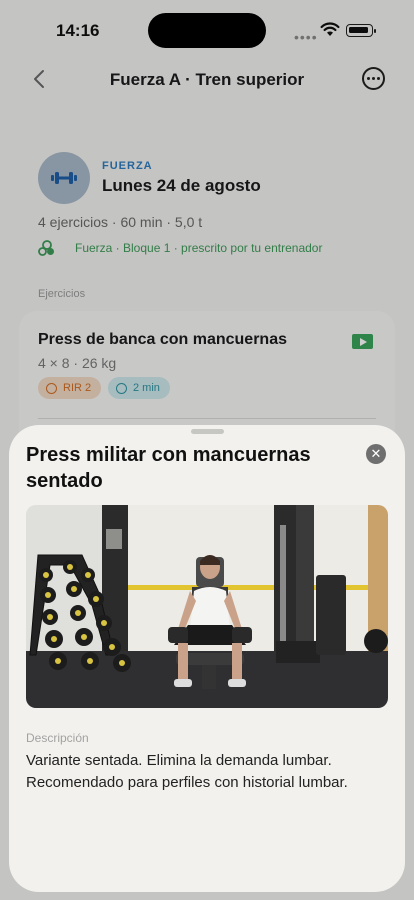  What do you see at coordinates (57, 738) in the screenshot?
I see `description-label: Descripción` at bounding box center [57, 738].